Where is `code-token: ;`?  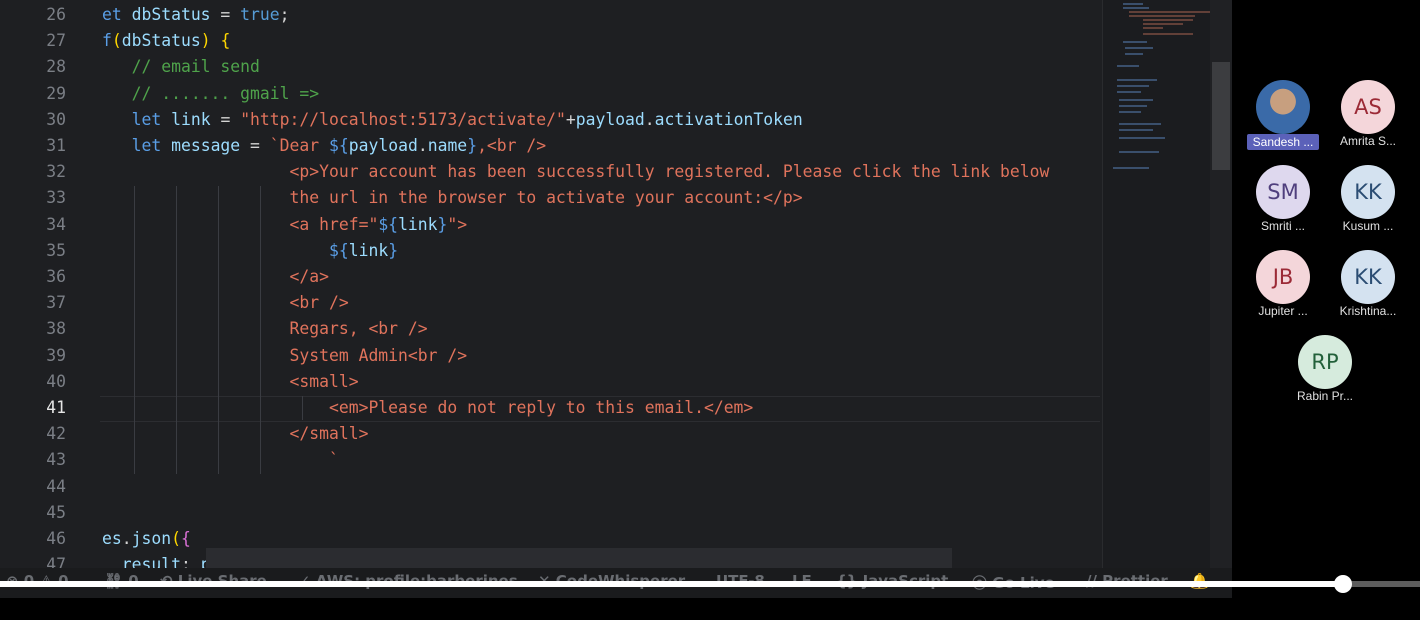
code-token: ; is located at coordinates (284, 14).